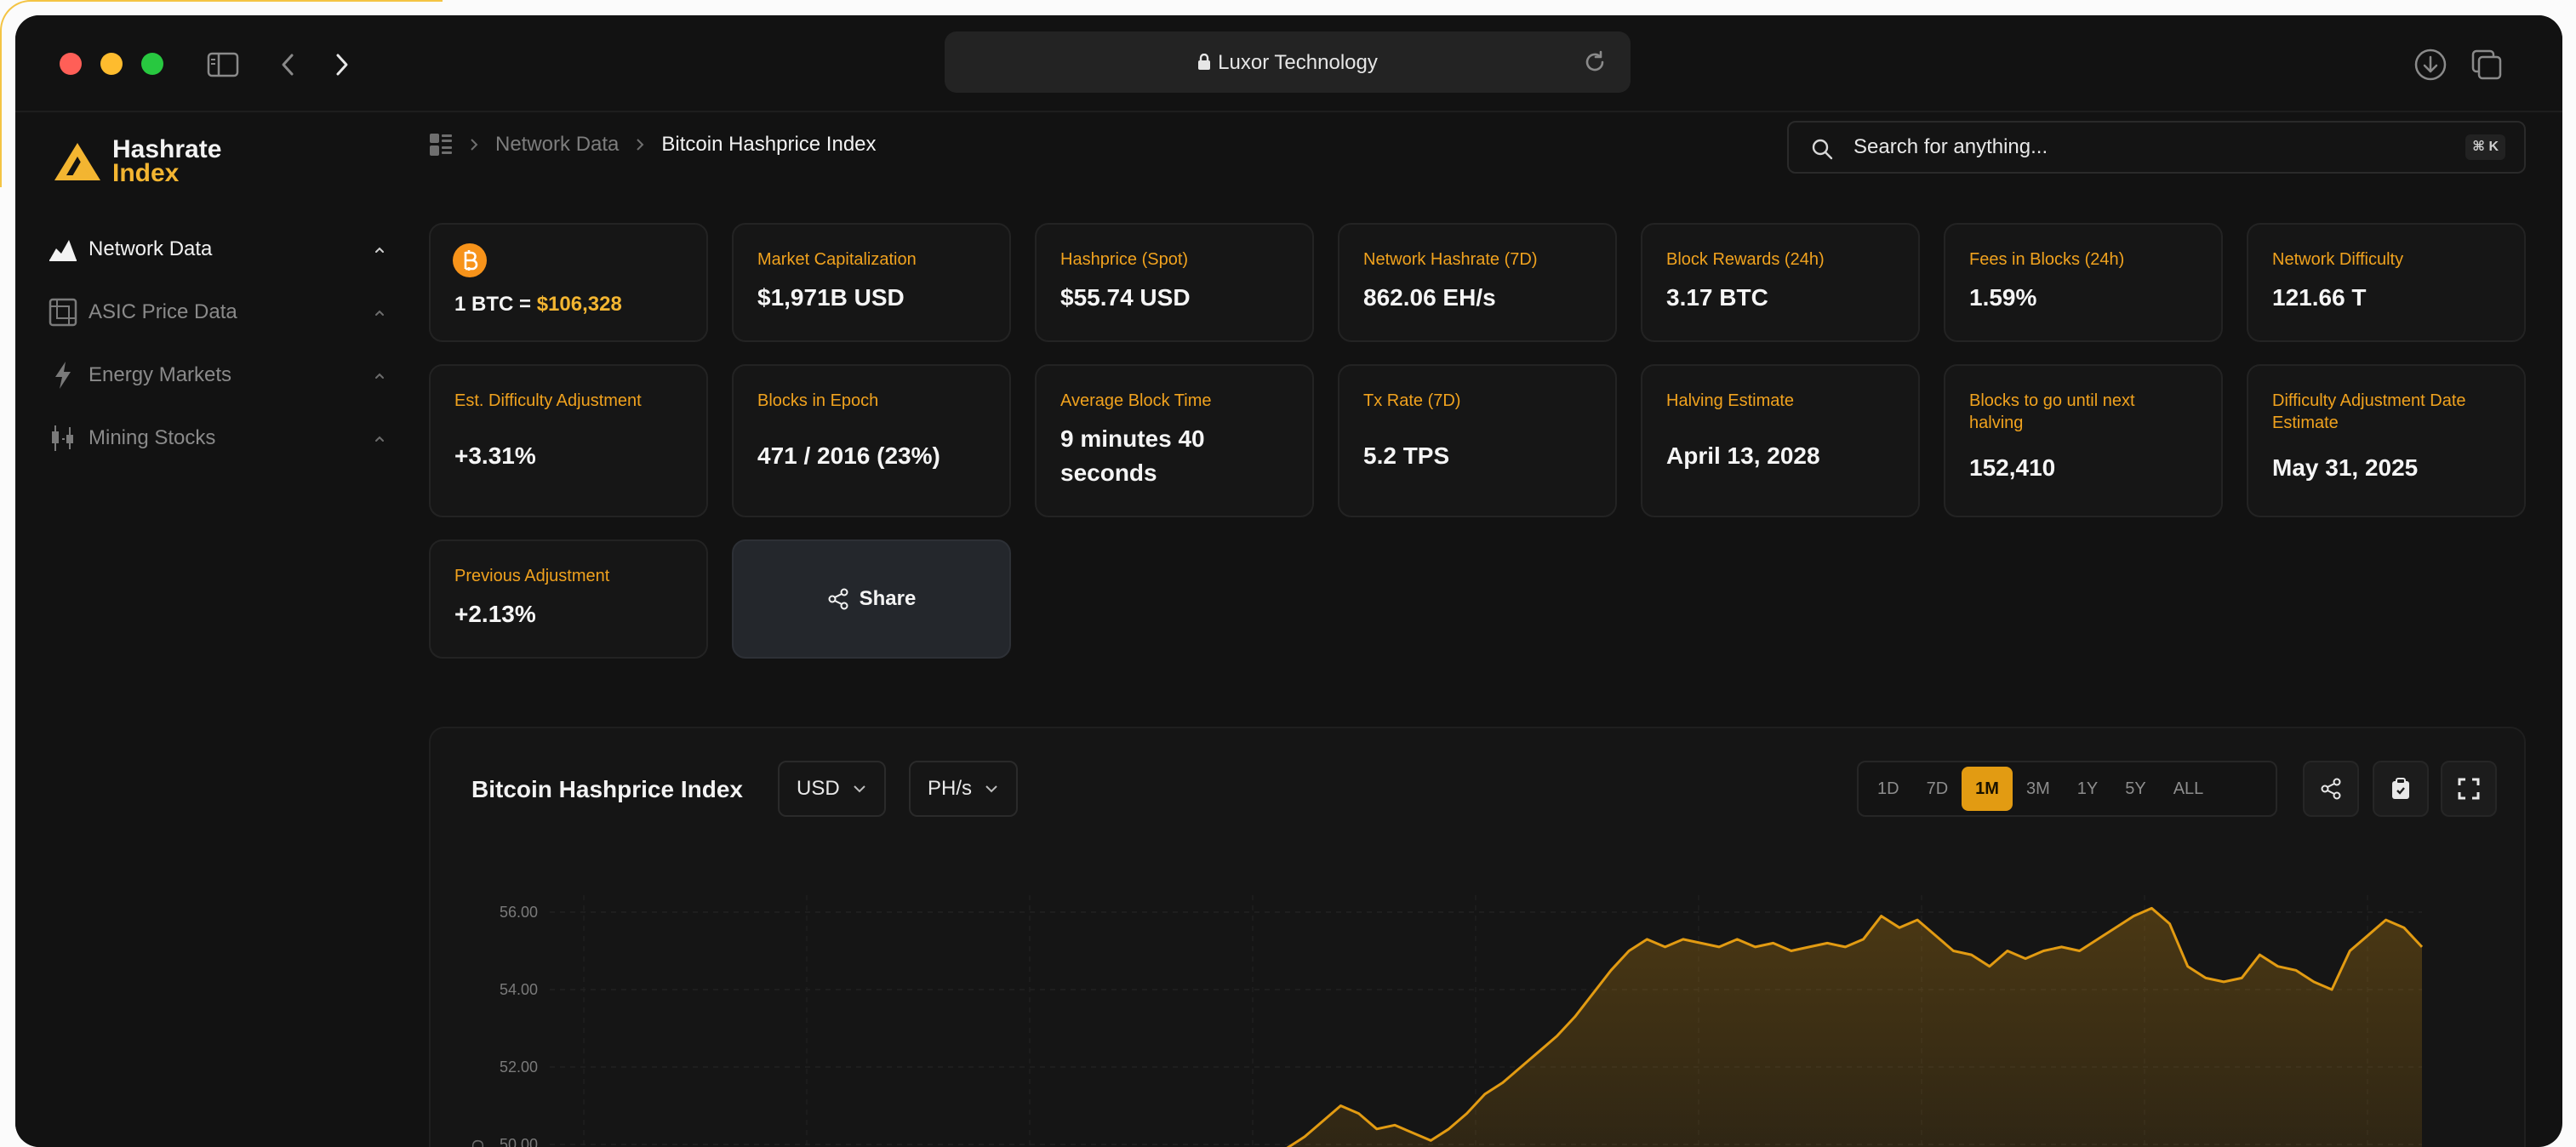  I want to click on lightning-icon, so click(63, 376).